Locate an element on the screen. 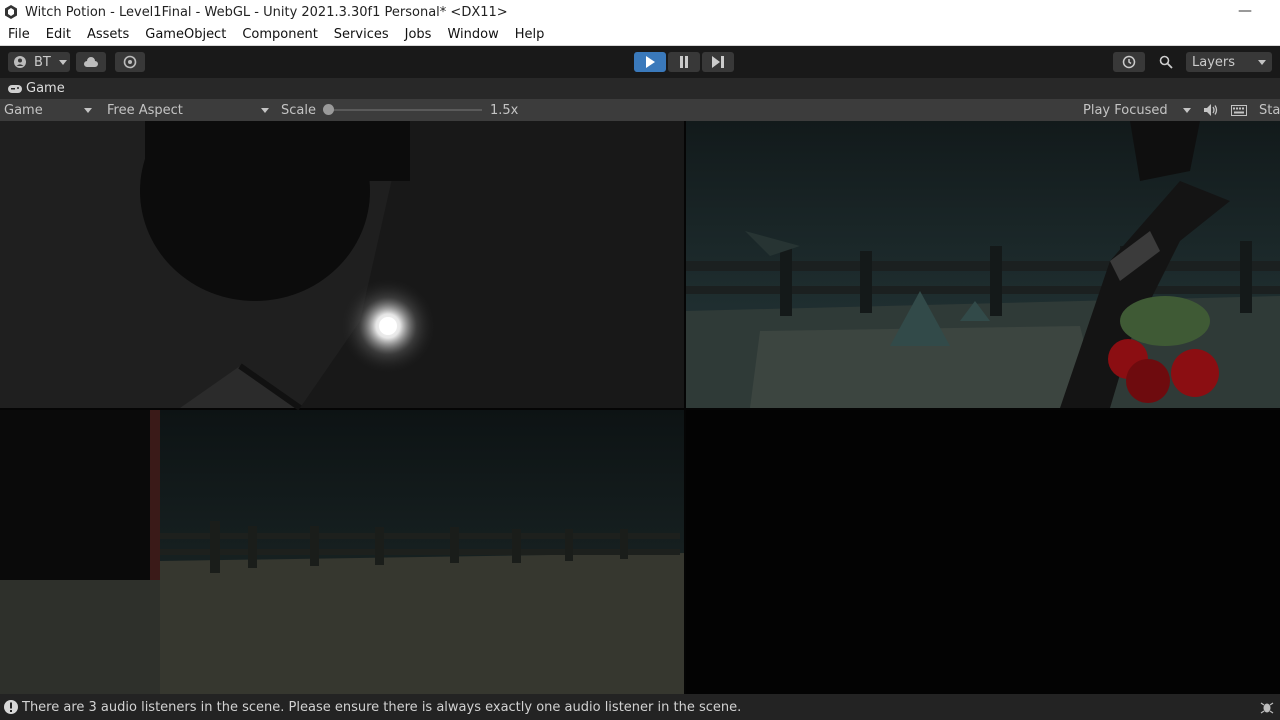 This screenshot has height=720, width=1280. menu-gameobject: GameObject is located at coordinates (185, 34).